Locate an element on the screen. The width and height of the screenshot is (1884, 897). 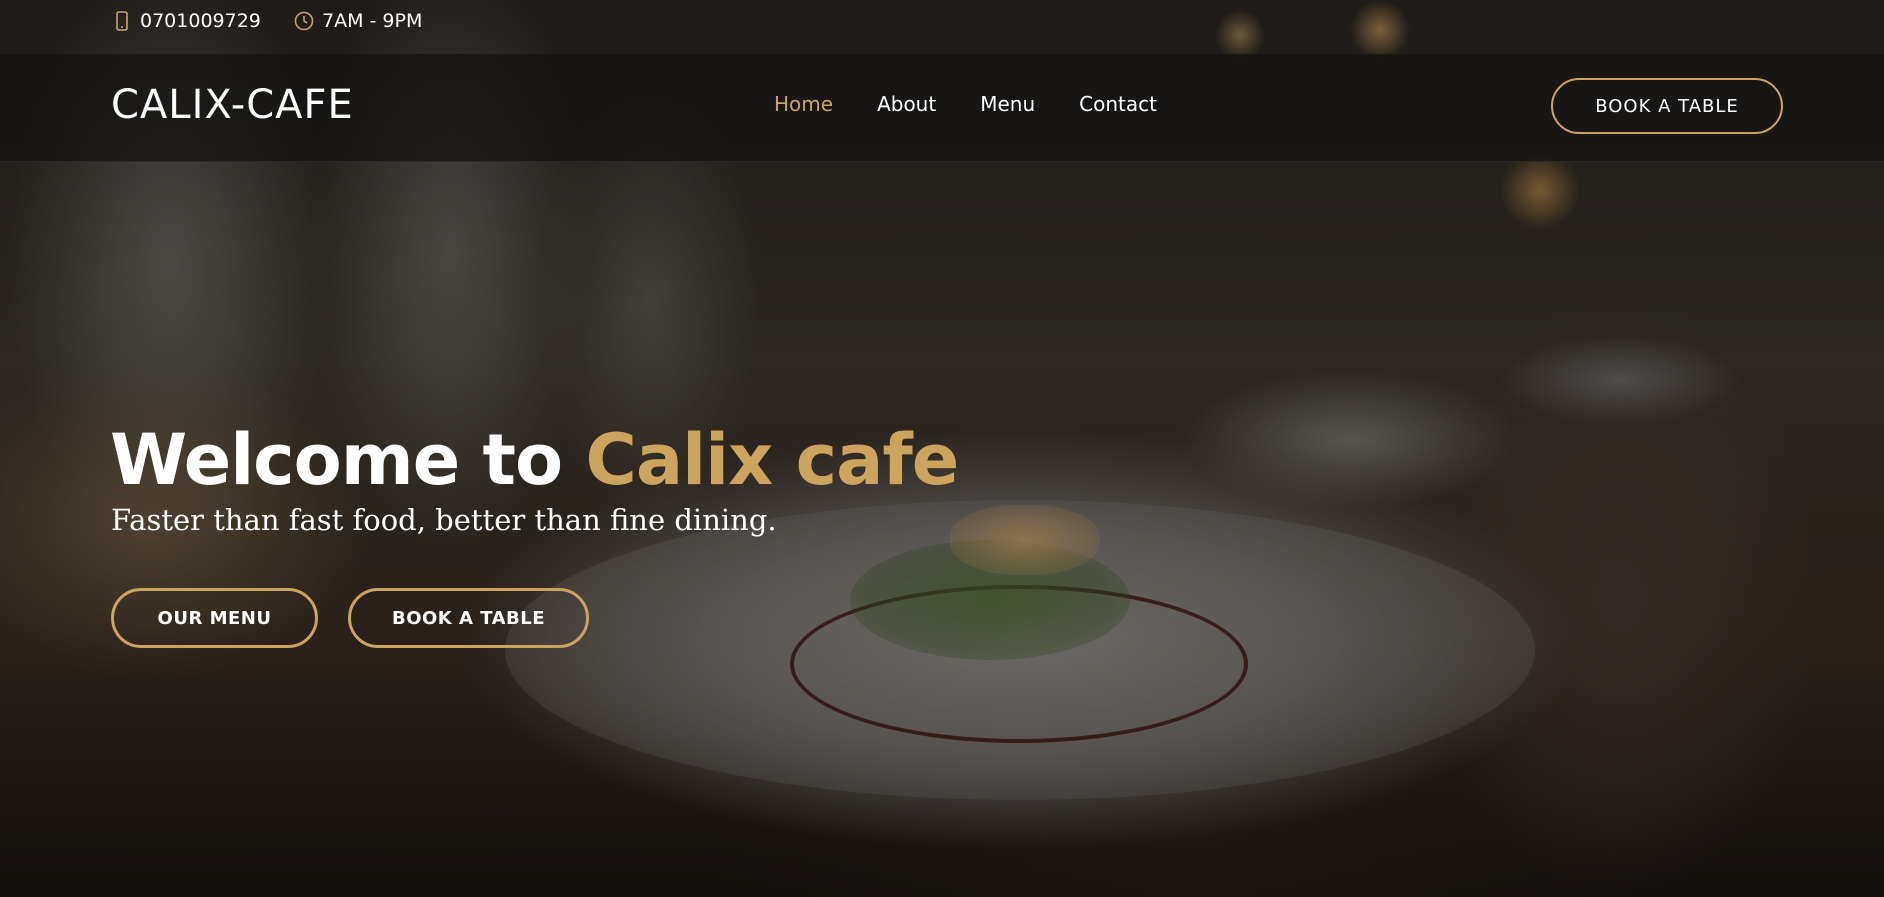
header-book-table-button: BOOK A TABLE is located at coordinates (1667, 106).